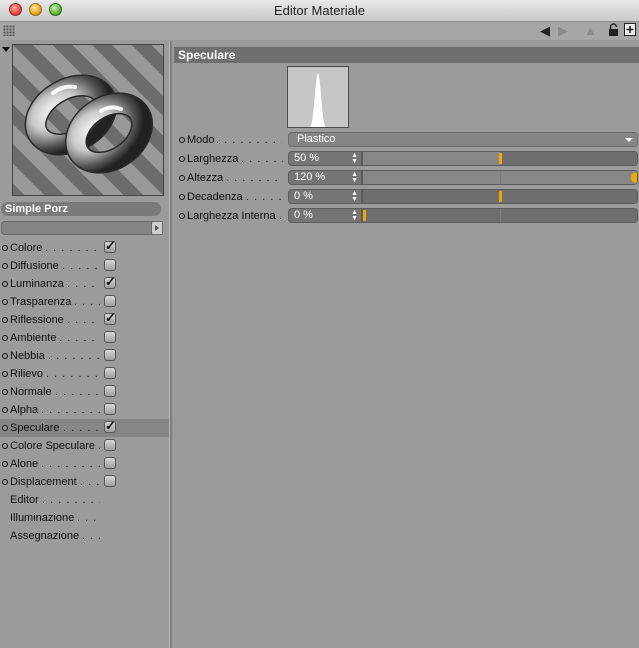  I want to click on preview-menu-arrow-icon, so click(6, 49).